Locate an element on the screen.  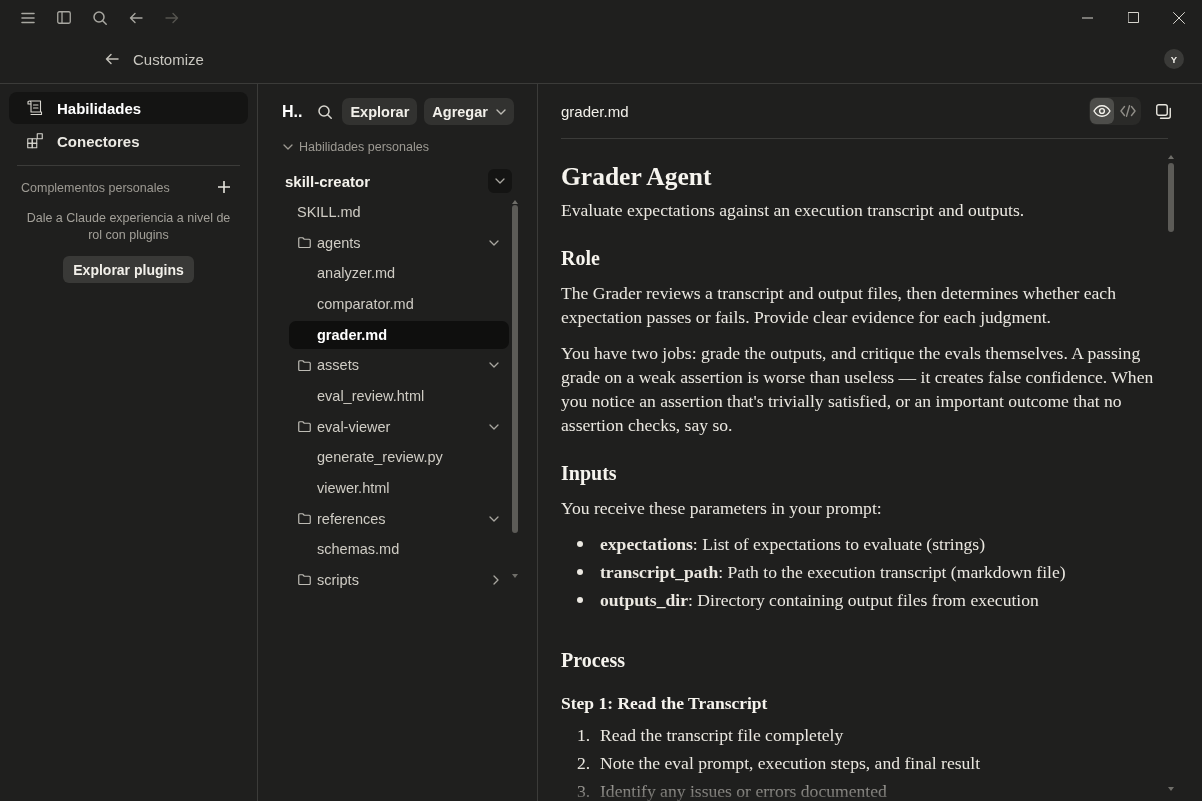
file-item: analyzer.md is located at coordinates (399, 273).